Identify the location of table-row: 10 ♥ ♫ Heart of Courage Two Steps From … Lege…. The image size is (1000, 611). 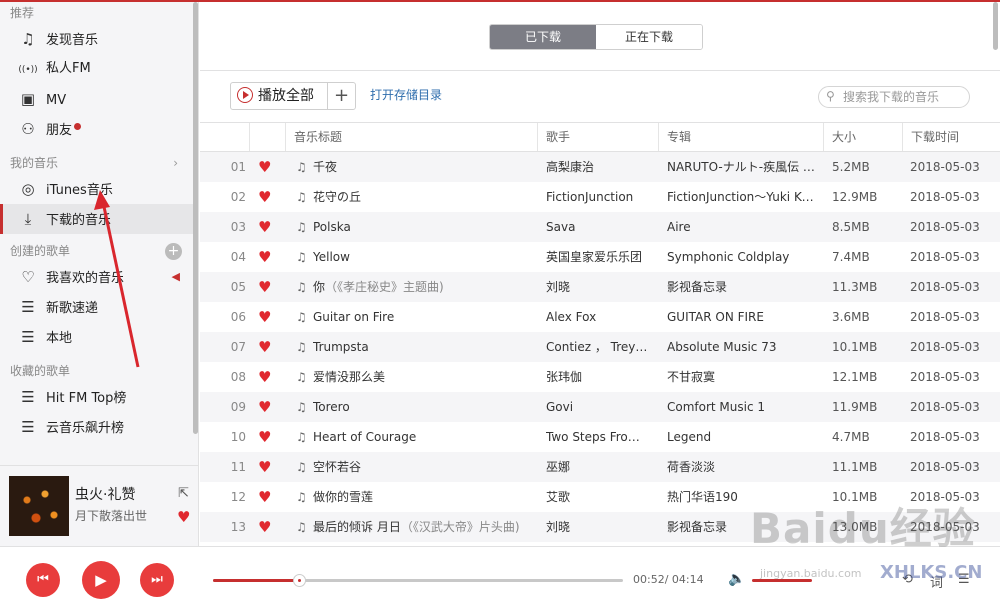
(600, 437).